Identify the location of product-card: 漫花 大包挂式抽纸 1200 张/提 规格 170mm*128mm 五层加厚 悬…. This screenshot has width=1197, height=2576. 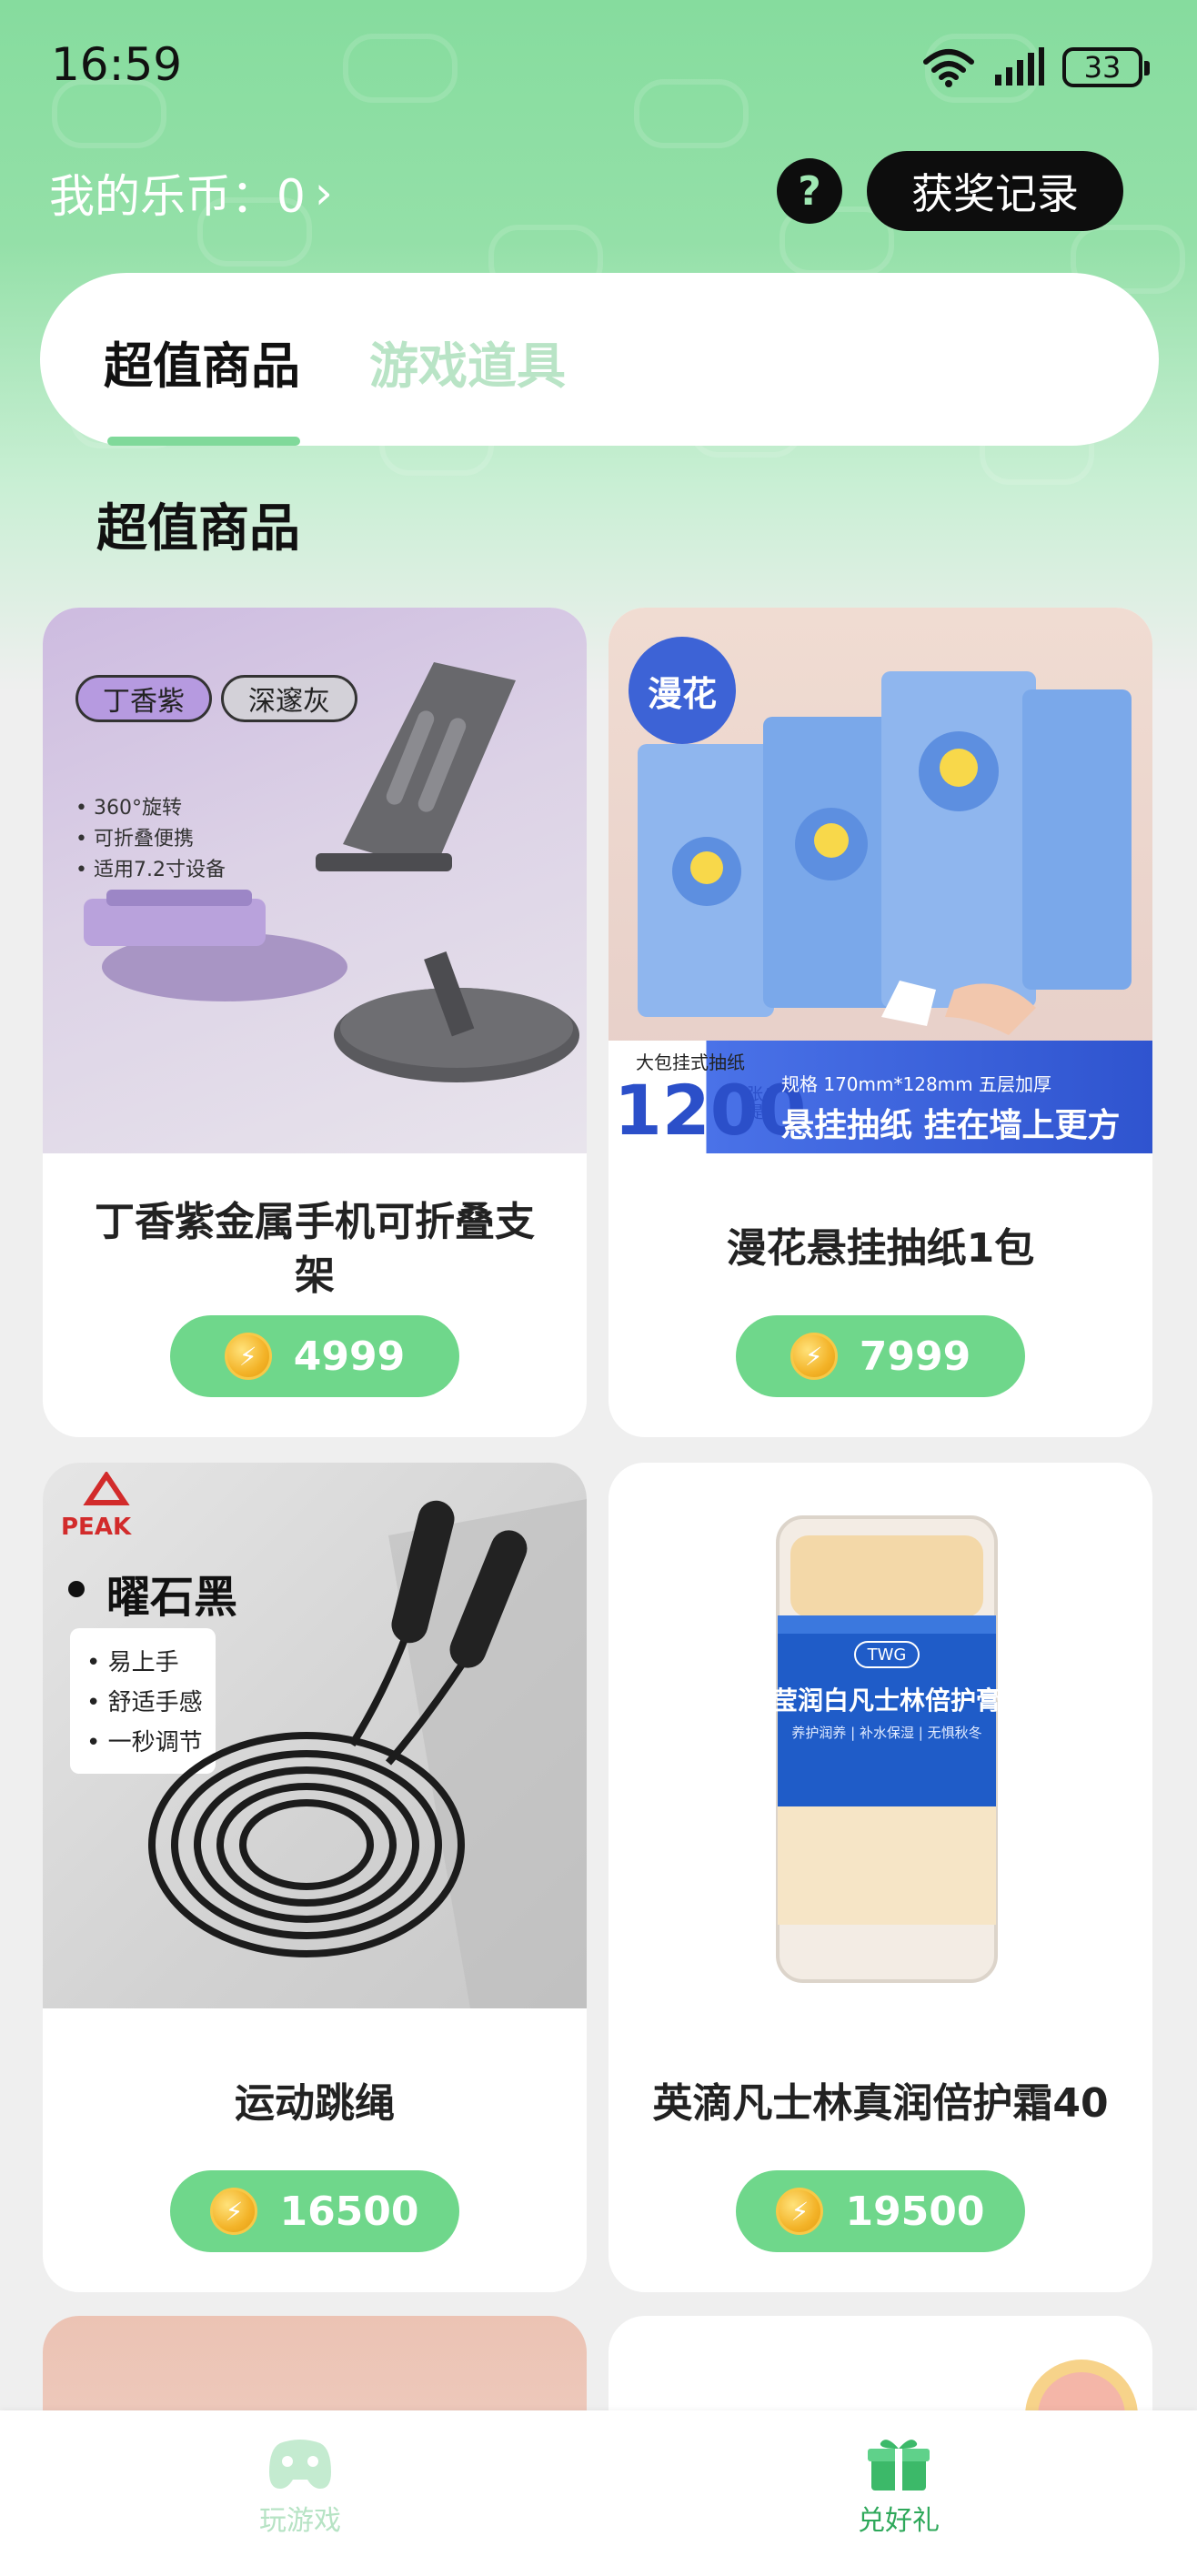
(880, 1022).